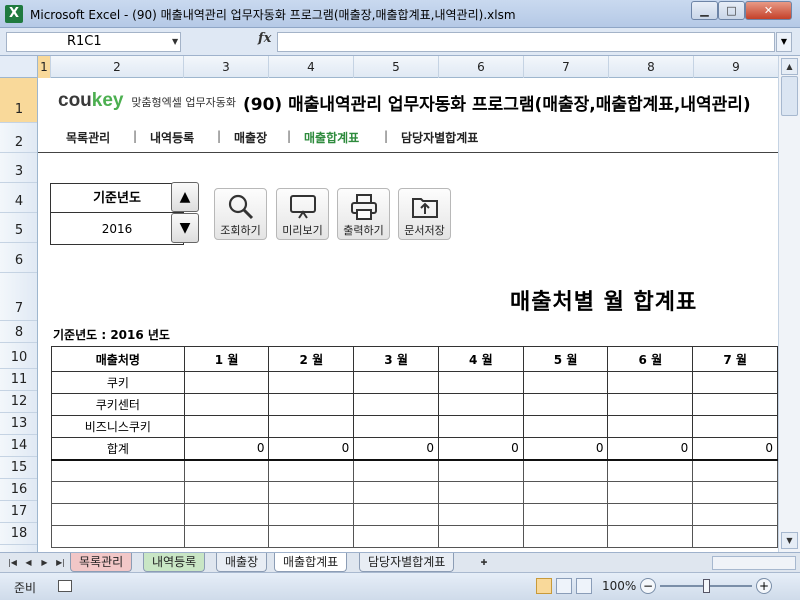 This screenshot has height=600, width=800. What do you see at coordinates (424, 214) in the screenshot?
I see `save-document-button: 문서저장` at bounding box center [424, 214].